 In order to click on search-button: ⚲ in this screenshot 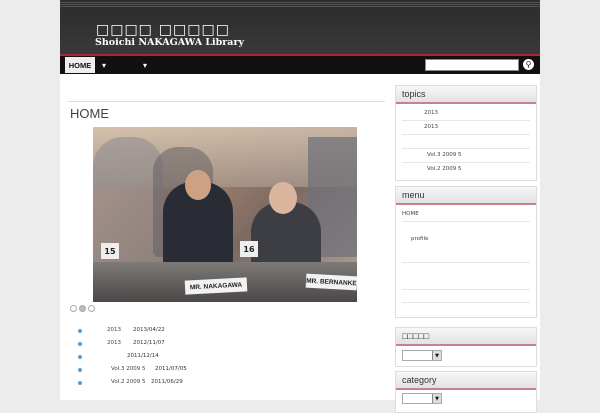, I will do `click(528, 64)`.